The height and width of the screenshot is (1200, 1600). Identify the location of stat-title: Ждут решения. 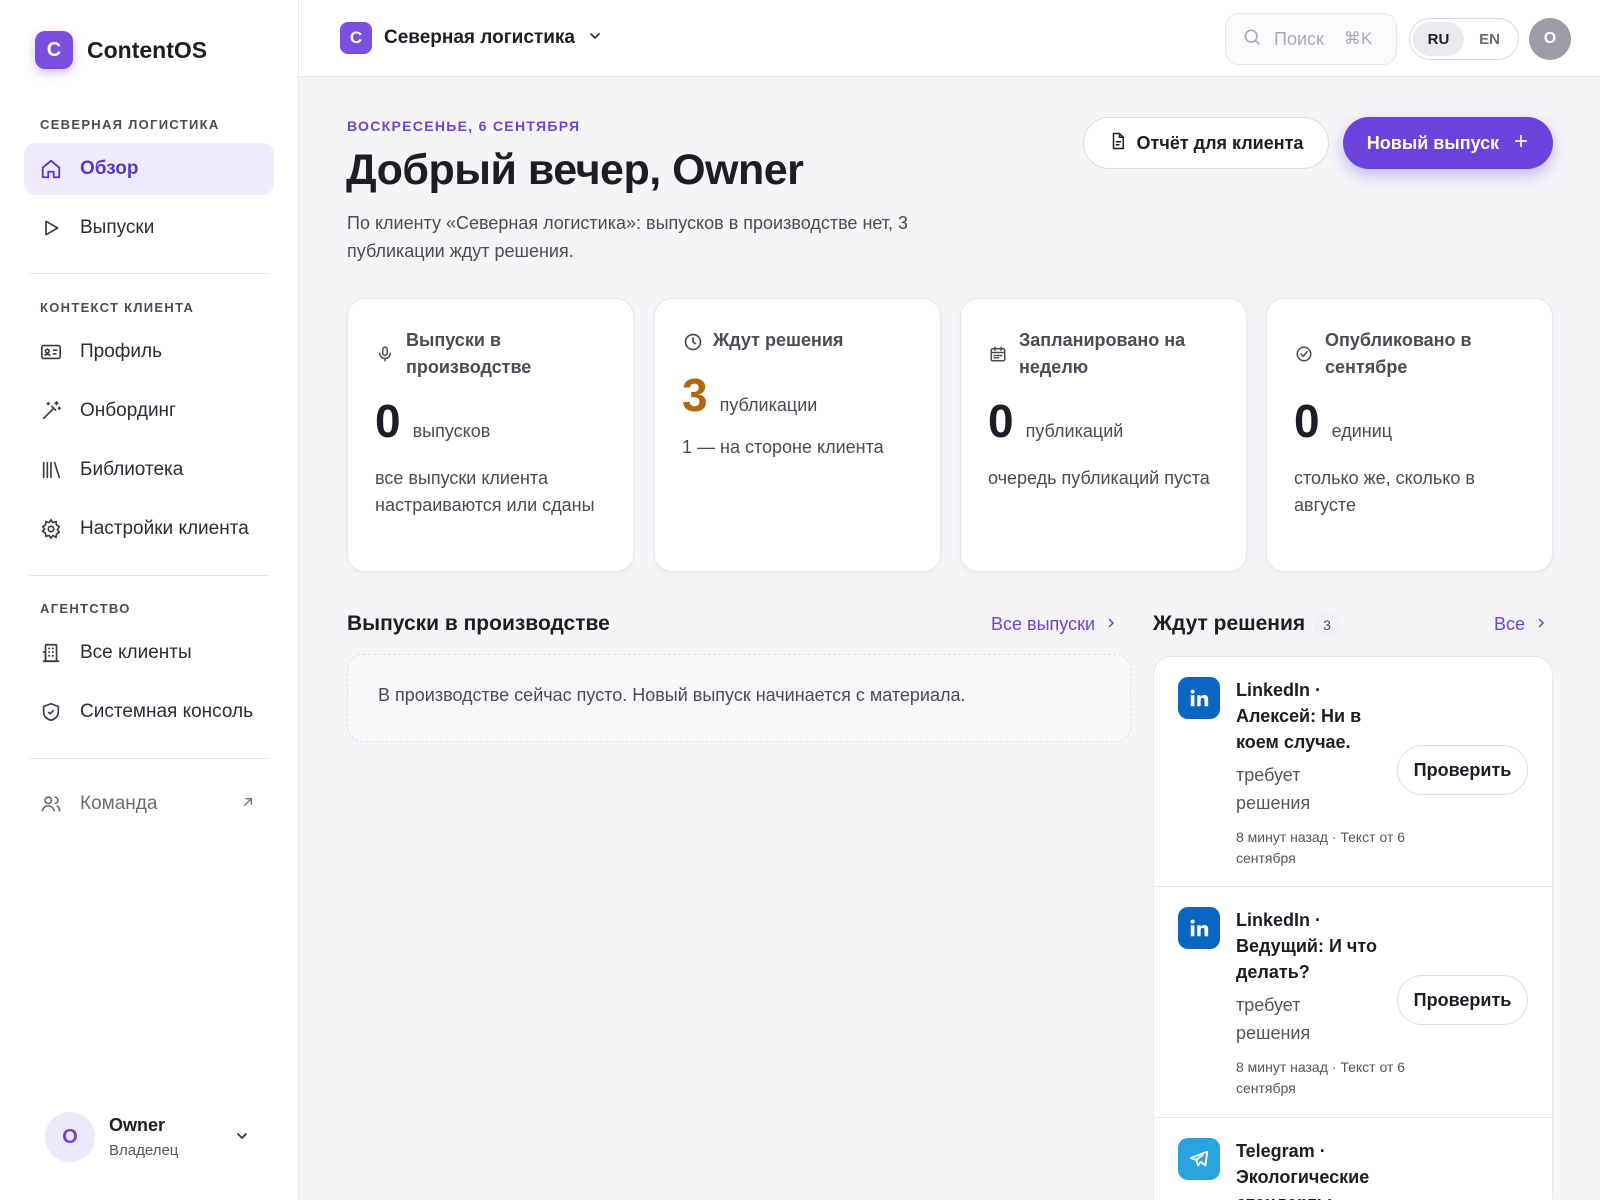
(778, 340).